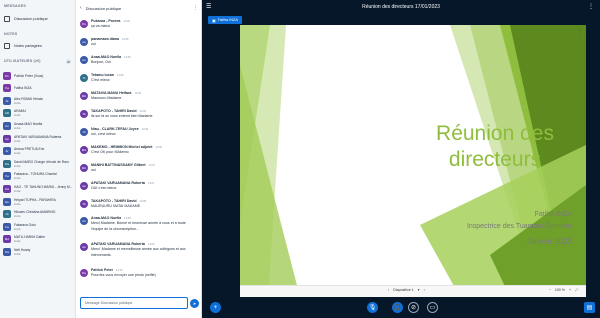 The width and height of the screenshot is (600, 318). I want to click on chevron-down-icon: ▾, so click(418, 290).